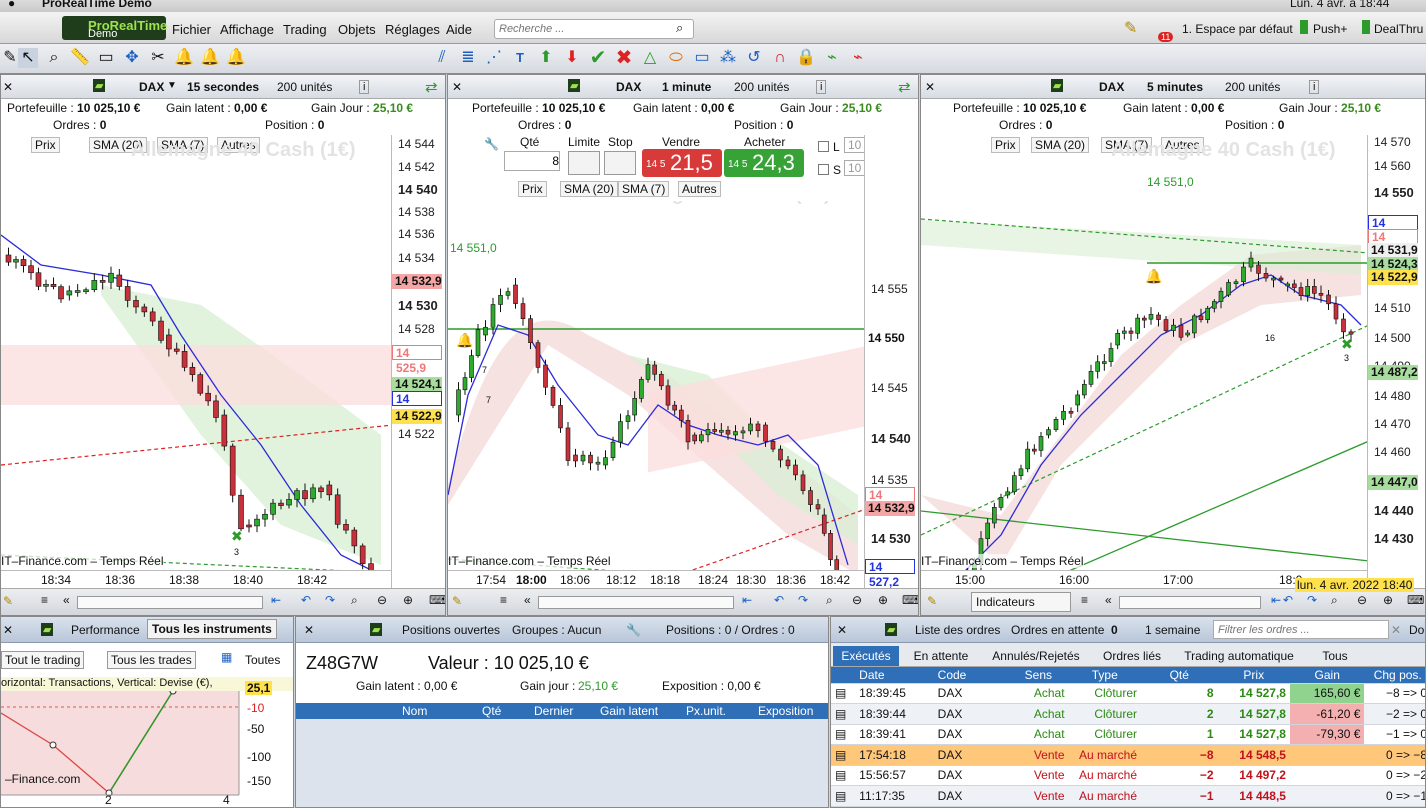 This screenshot has height=808, width=1426. Describe the element at coordinates (1301, 629) in the screenshot. I see `orders-filter-input` at that location.